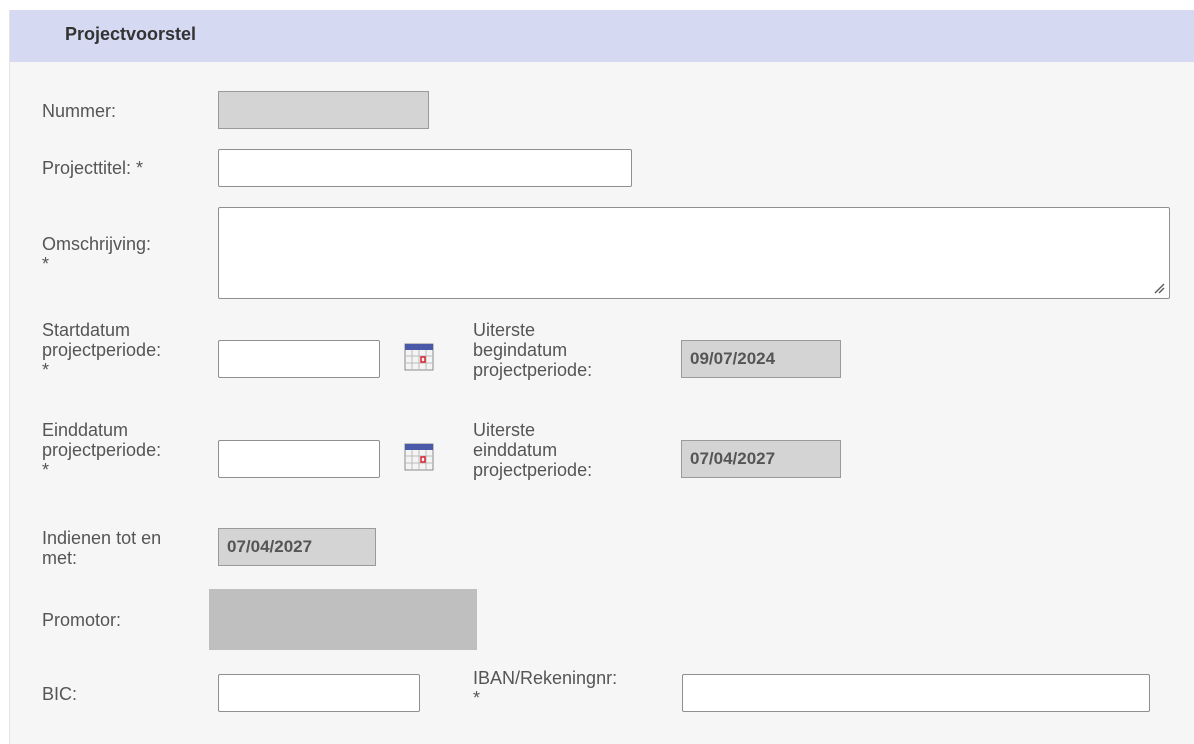  I want to click on omschrijving-label: Omschrijving: *, so click(96, 254).